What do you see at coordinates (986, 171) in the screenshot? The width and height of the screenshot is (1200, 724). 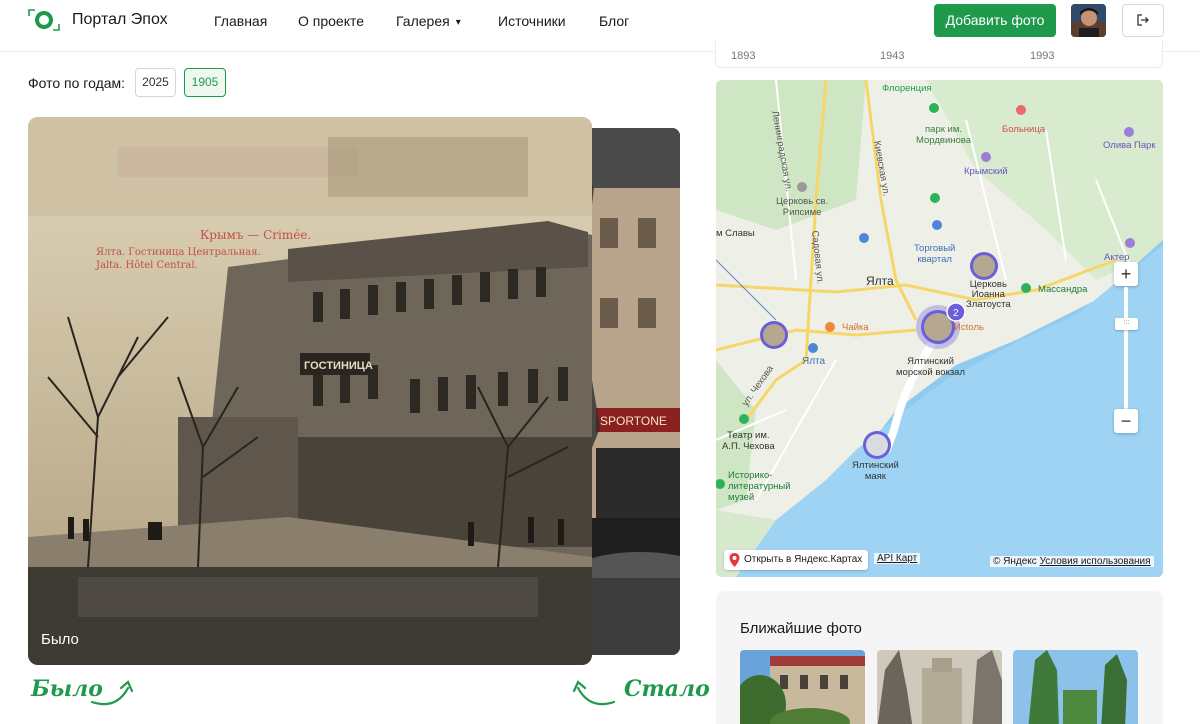 I see `map-label: Крымский` at bounding box center [986, 171].